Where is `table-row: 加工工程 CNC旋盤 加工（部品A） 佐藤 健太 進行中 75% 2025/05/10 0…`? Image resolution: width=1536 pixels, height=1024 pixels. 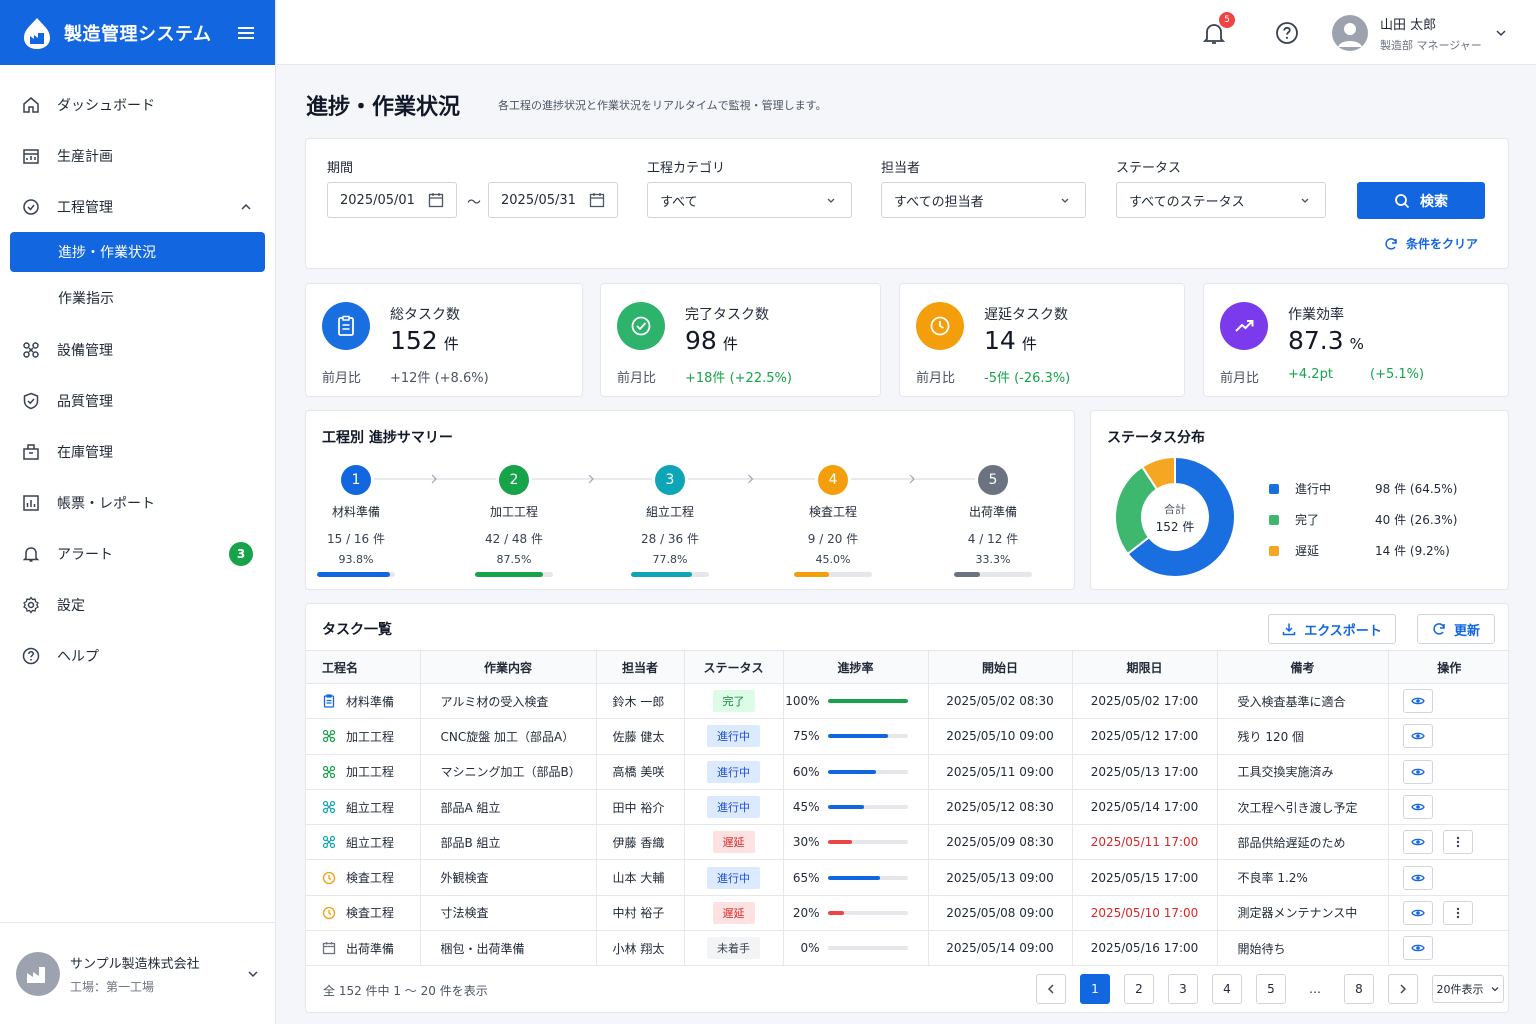 table-row: 加工工程 CNC旋盤 加工（部品A） 佐藤 健太 進行中 75% 2025/05/10 0… is located at coordinates (907, 736).